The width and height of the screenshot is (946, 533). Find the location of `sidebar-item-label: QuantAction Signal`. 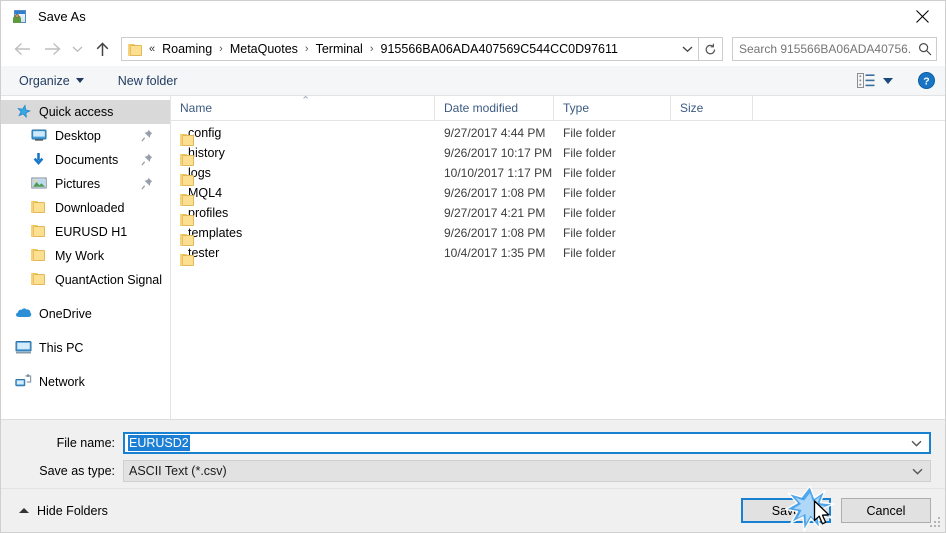

sidebar-item-label: QuantAction Signal is located at coordinates (109, 280).